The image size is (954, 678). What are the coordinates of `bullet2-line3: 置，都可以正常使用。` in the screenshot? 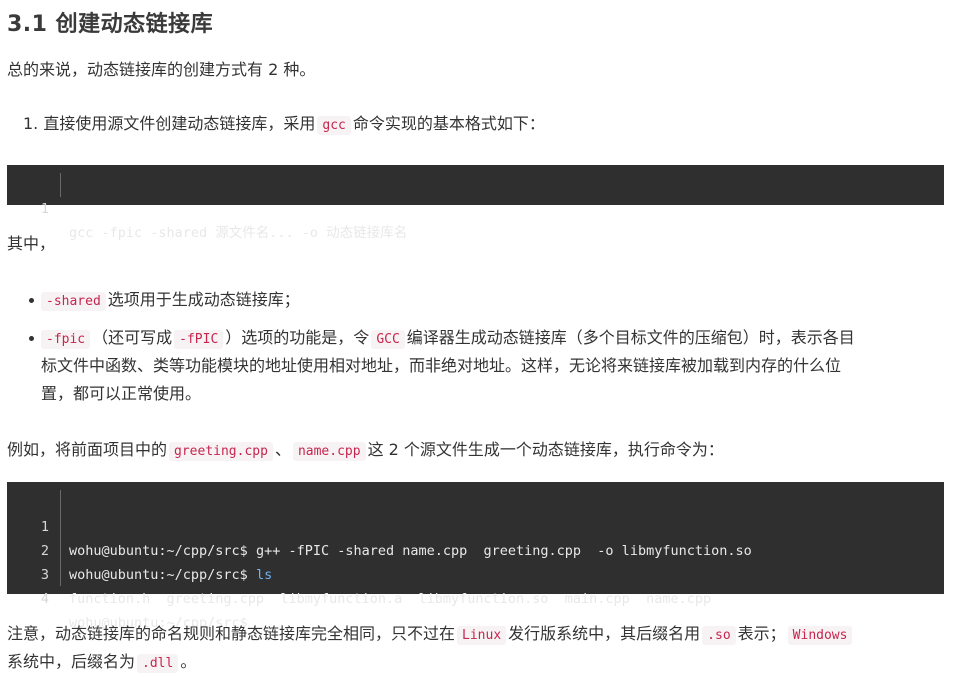 It's located at (121, 393).